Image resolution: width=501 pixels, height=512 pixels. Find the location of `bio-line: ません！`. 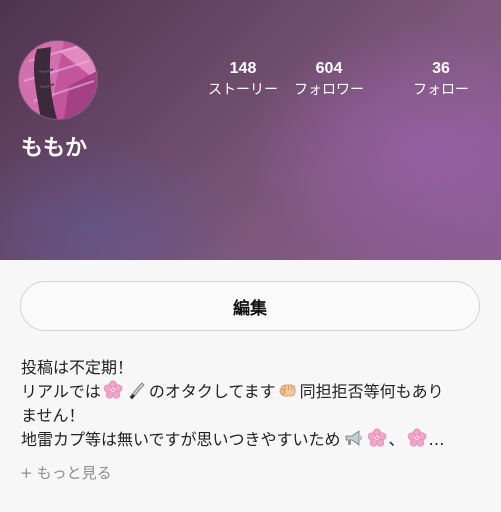

bio-line: ません！ is located at coordinates (53, 415).